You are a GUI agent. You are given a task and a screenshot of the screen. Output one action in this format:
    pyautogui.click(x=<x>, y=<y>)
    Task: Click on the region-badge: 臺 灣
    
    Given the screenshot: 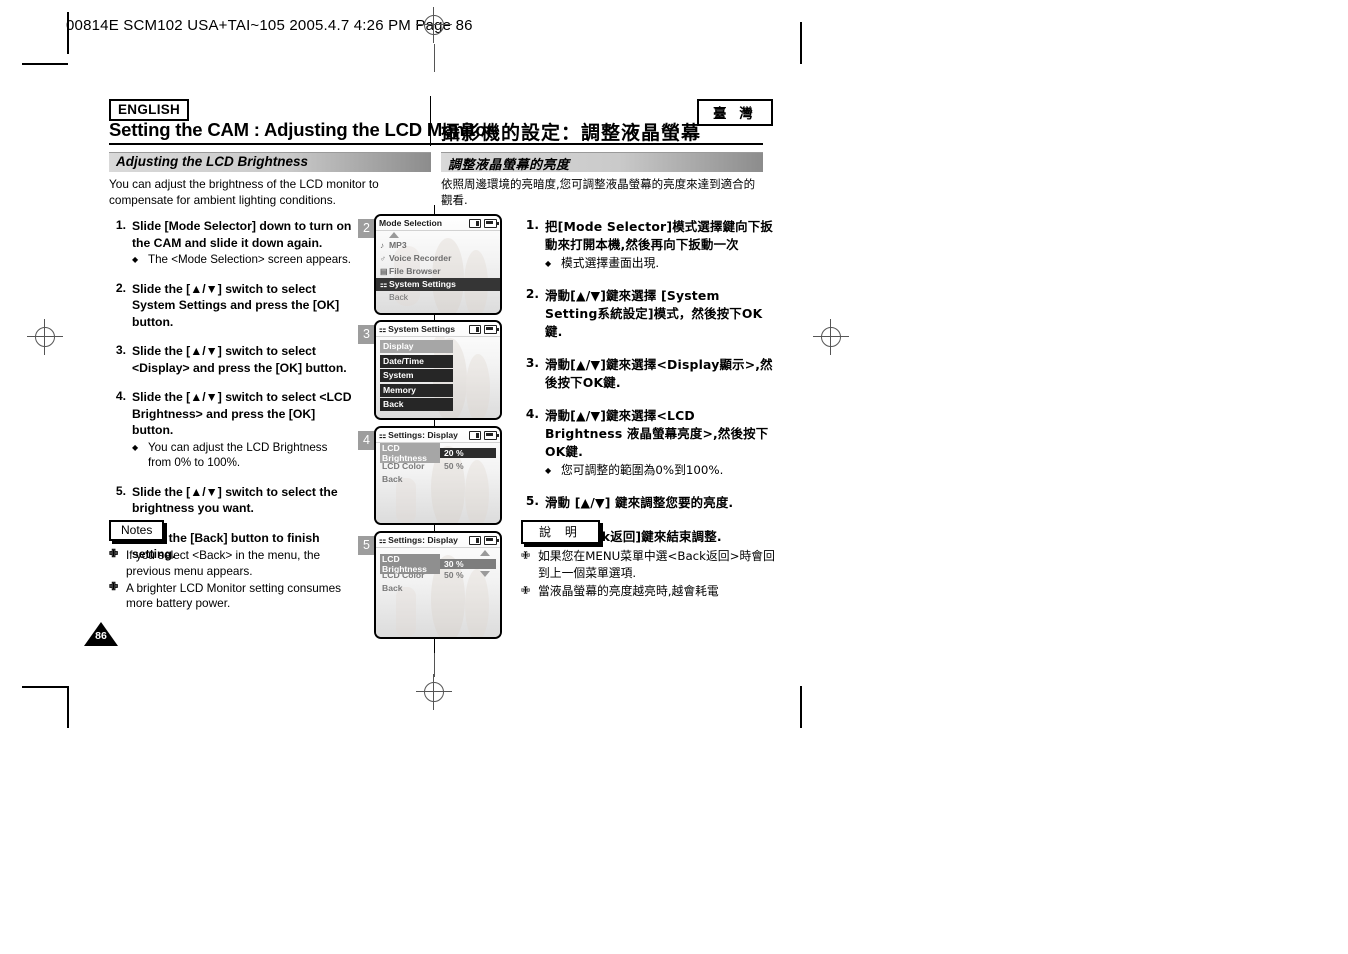 What is the action you would take?
    pyautogui.click(x=735, y=112)
    